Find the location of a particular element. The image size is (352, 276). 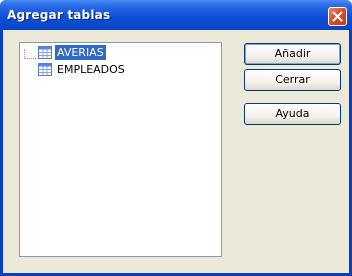

close-dialog-button: Cerrar is located at coordinates (292, 80).